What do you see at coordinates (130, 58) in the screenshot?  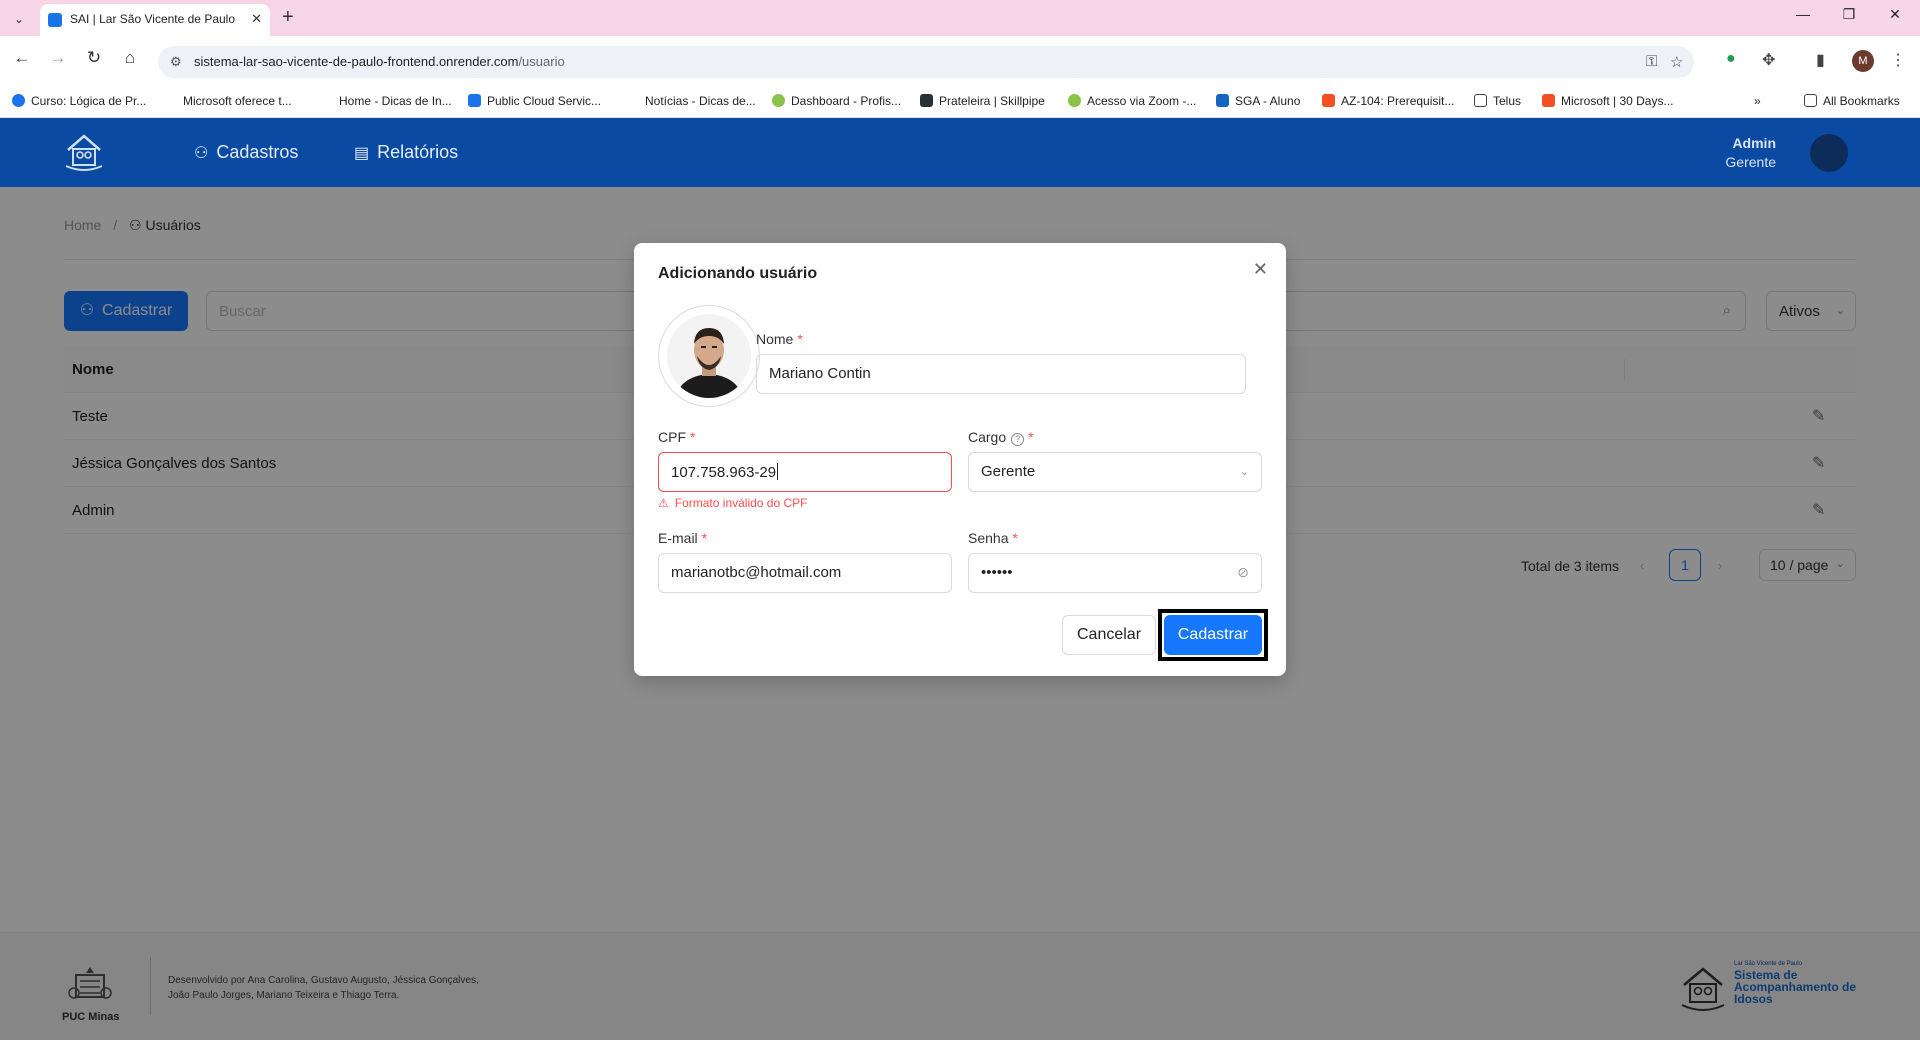 I see `home-icon: ⌂` at bounding box center [130, 58].